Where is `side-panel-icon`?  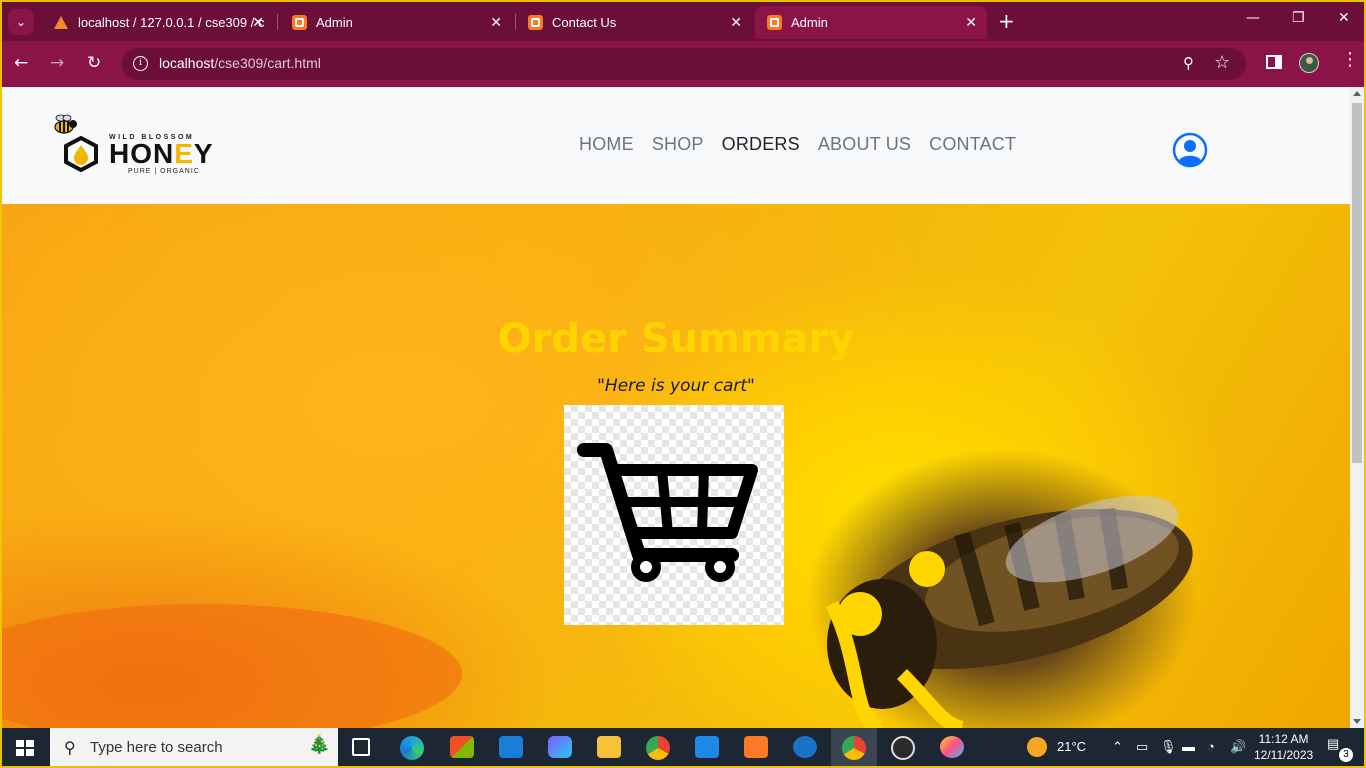 side-panel-icon is located at coordinates (1274, 62).